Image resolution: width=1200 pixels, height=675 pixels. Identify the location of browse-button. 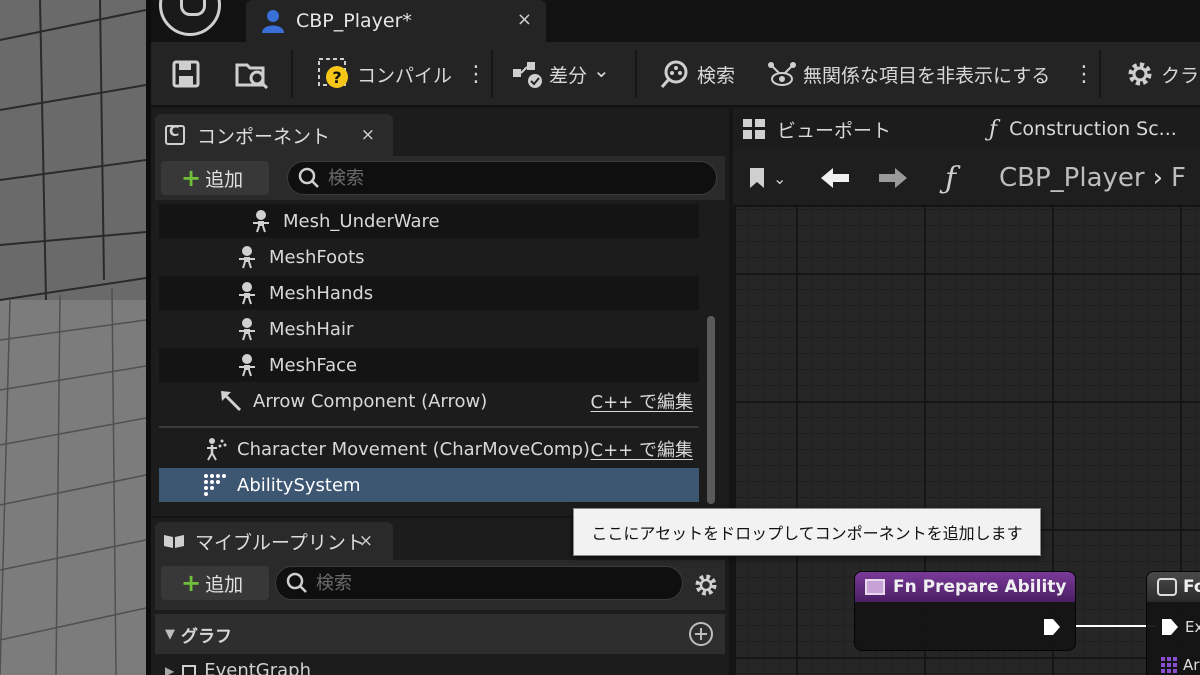
(252, 74).